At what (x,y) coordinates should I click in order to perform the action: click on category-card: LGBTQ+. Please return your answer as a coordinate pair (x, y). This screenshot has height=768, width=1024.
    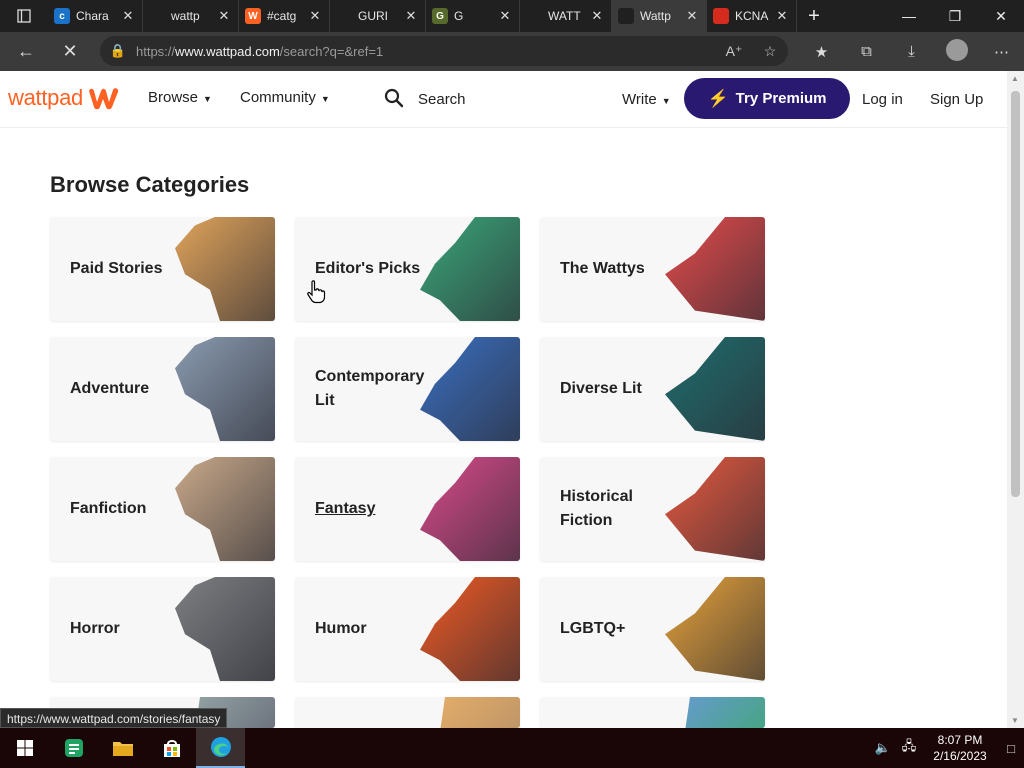
    Looking at the image, I should click on (652, 629).